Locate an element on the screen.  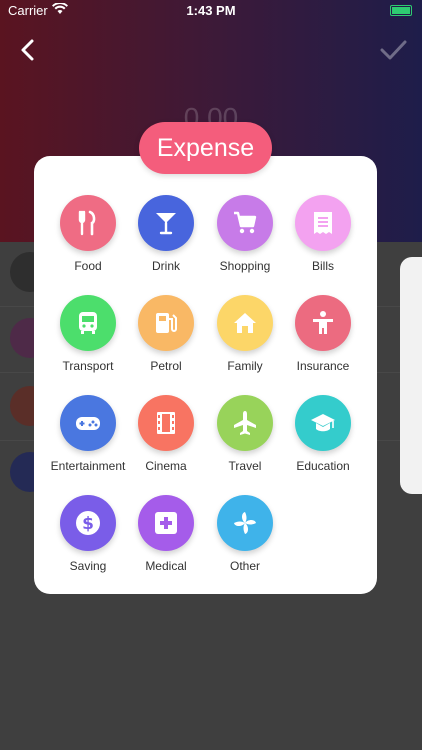
fork-knife-icon is located at coordinates (87, 223).